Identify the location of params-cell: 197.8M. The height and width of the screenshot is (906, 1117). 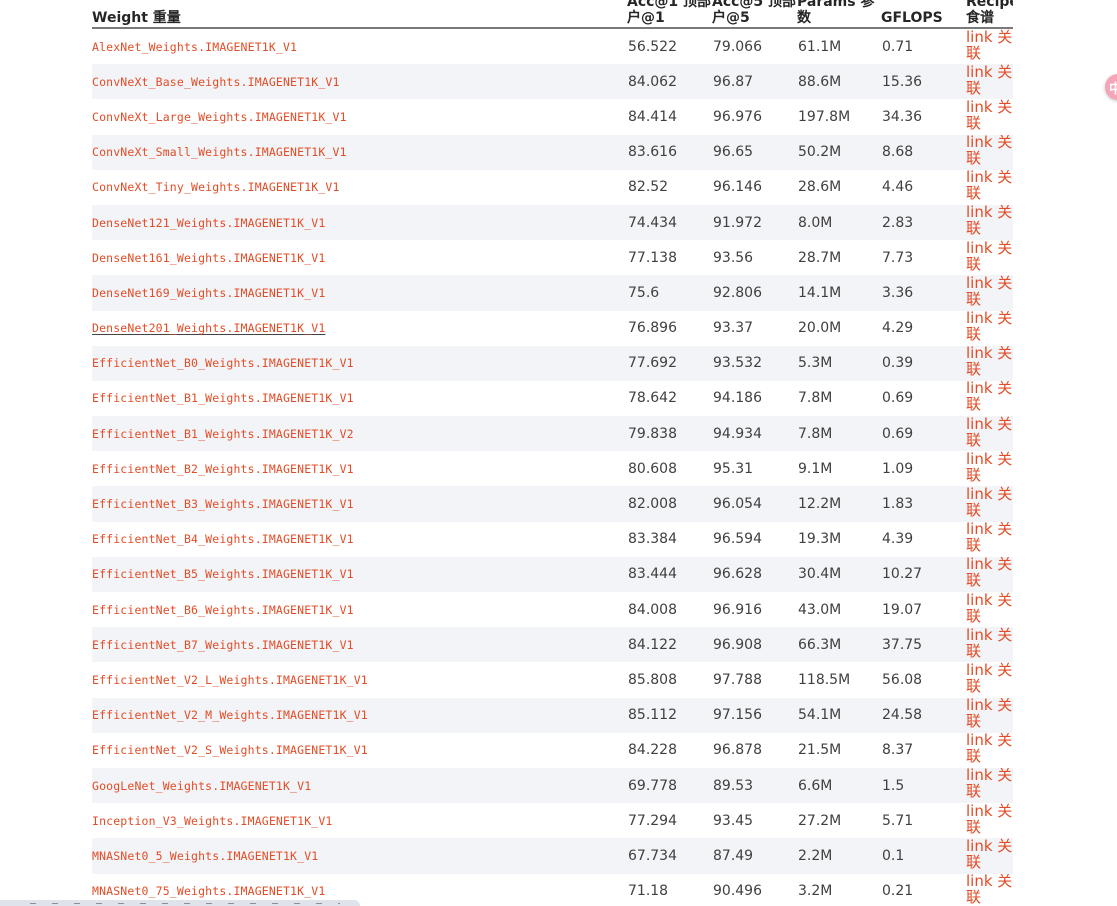
(824, 116).